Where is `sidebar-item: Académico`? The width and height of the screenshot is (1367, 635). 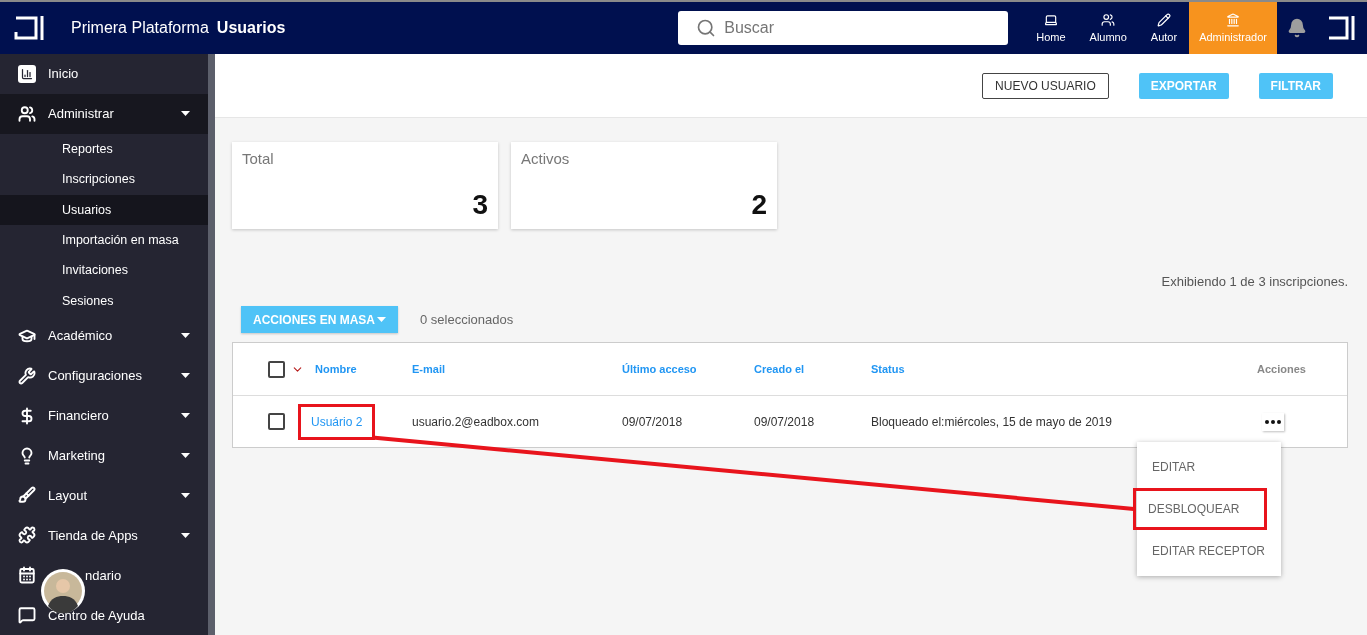
sidebar-item: Académico is located at coordinates (104, 336).